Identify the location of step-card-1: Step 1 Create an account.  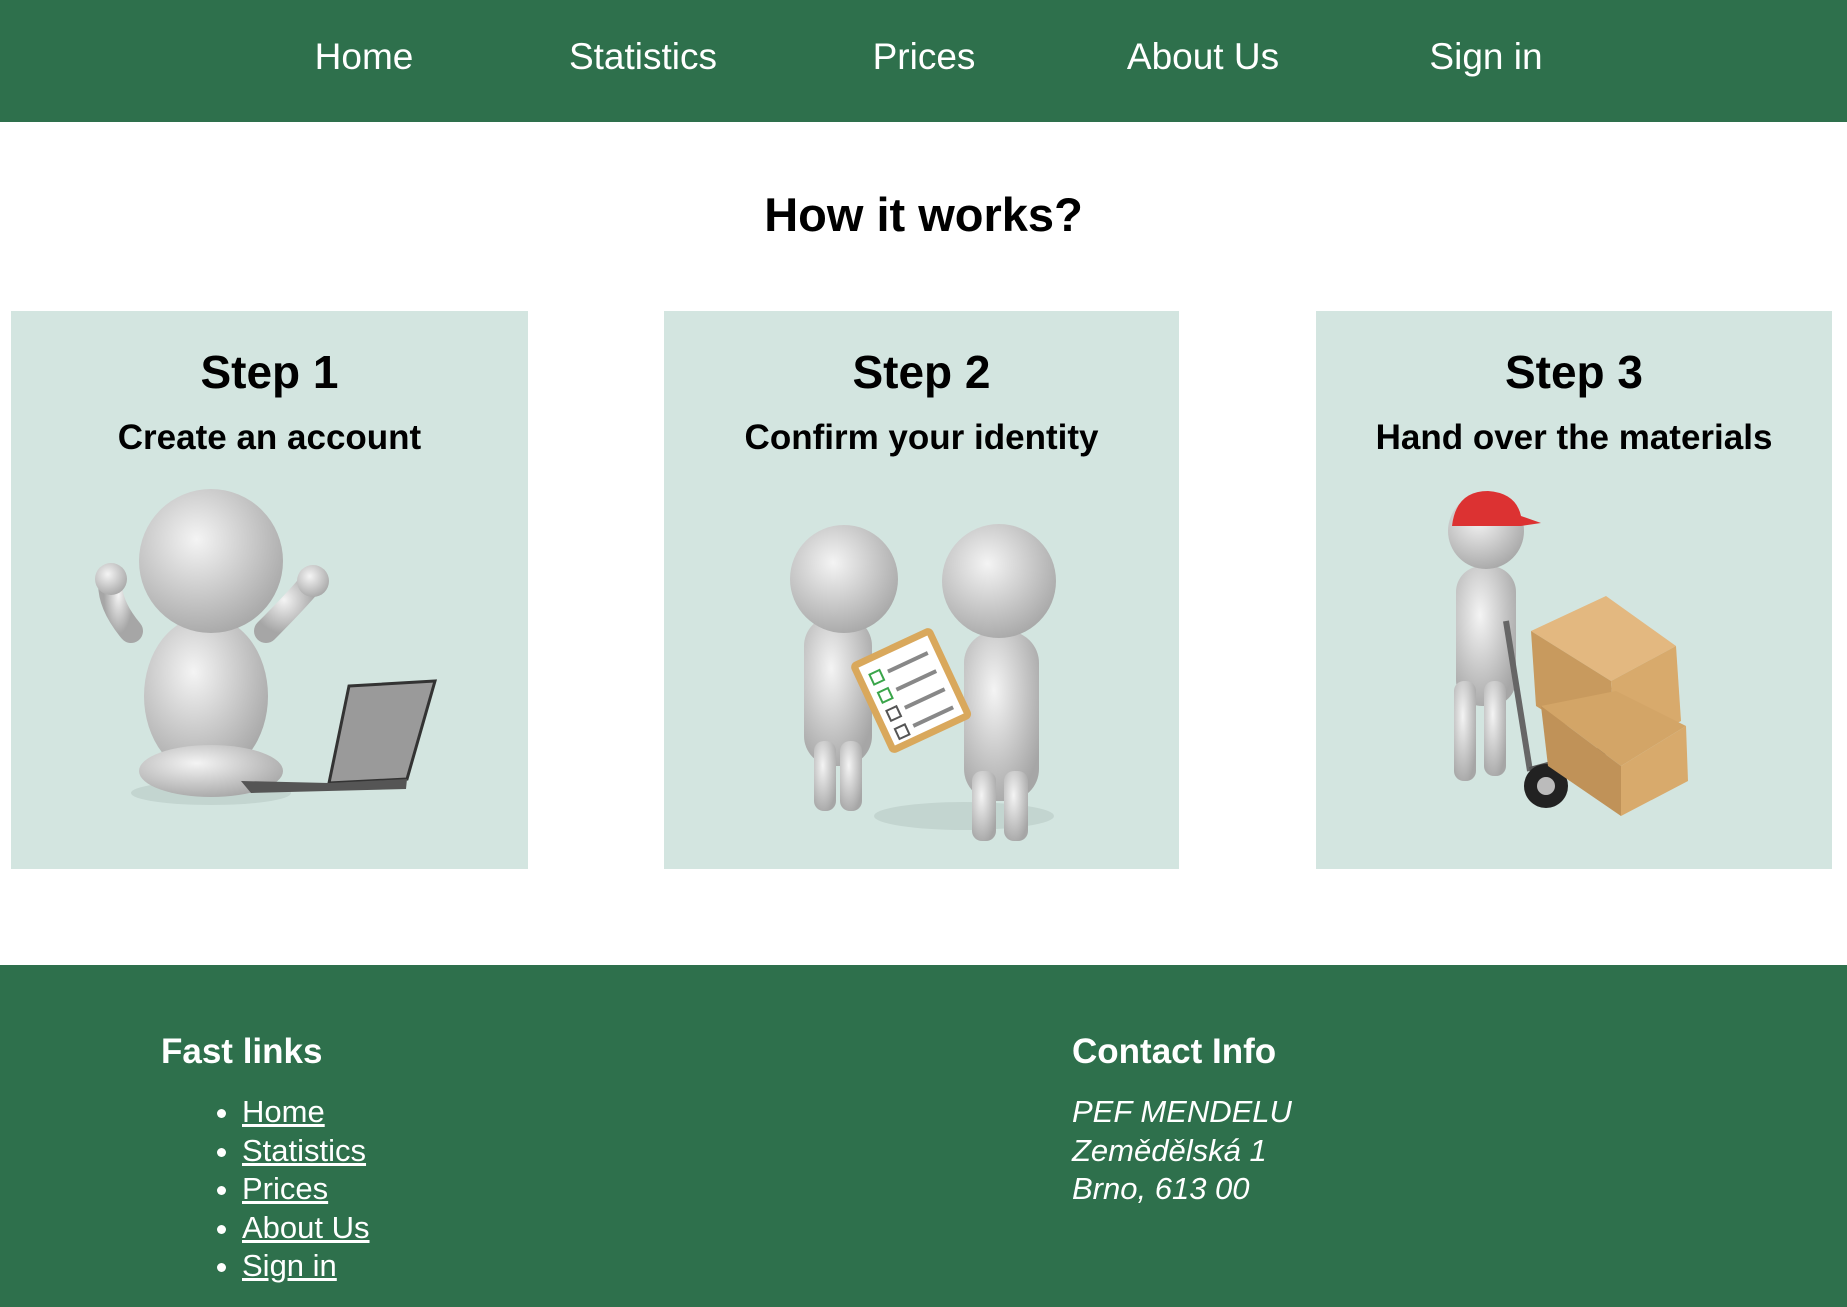
(269, 590).